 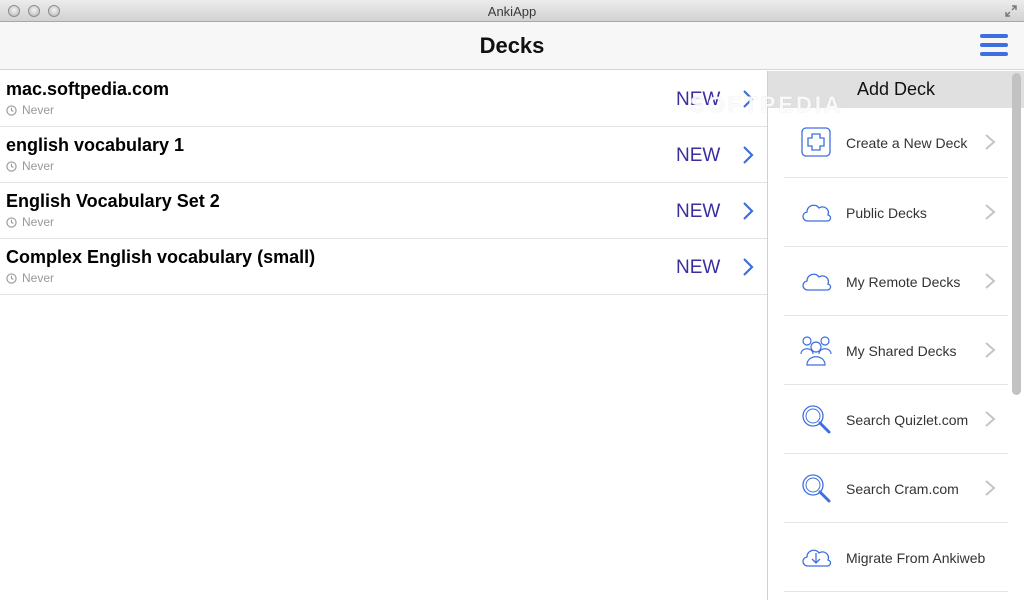 I want to click on menu-button, so click(x=994, y=46).